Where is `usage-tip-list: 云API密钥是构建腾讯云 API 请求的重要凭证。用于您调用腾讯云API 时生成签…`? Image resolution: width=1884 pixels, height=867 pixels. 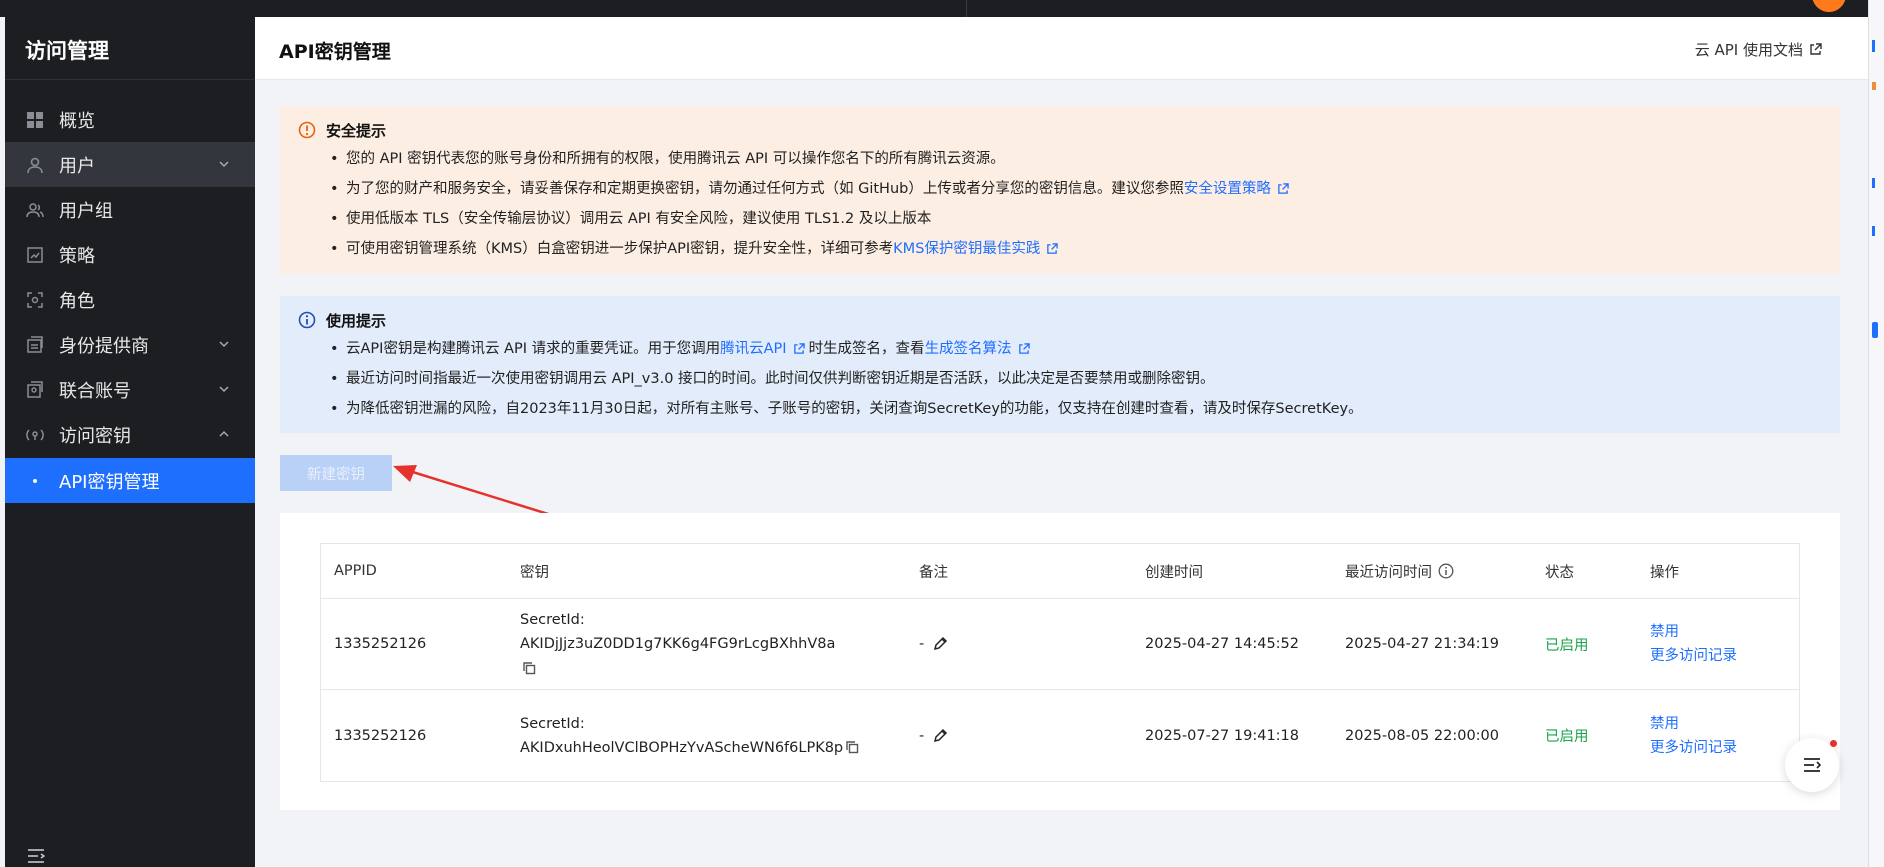 usage-tip-list: 云API密钥是构建腾讯云 API 请求的重要凭证。用于您调用腾讯云API 时生成签… is located at coordinates (1076, 379).